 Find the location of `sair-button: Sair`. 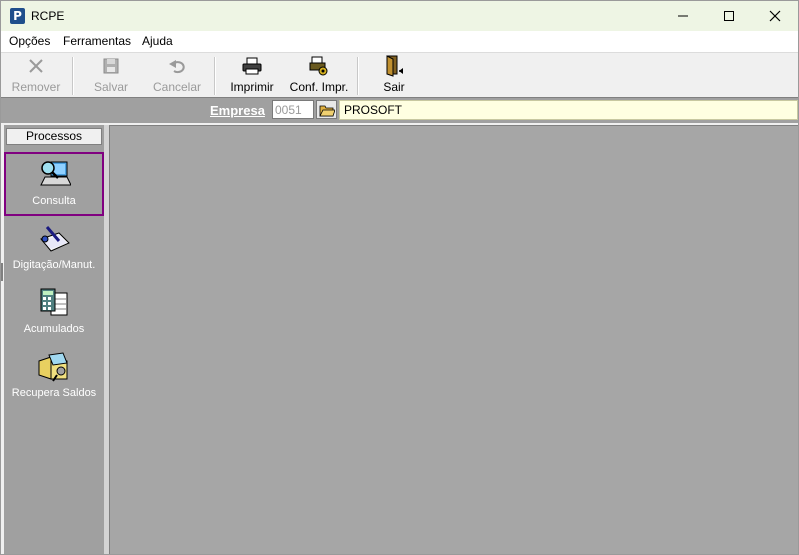

sair-button: Sair is located at coordinates (394, 76).